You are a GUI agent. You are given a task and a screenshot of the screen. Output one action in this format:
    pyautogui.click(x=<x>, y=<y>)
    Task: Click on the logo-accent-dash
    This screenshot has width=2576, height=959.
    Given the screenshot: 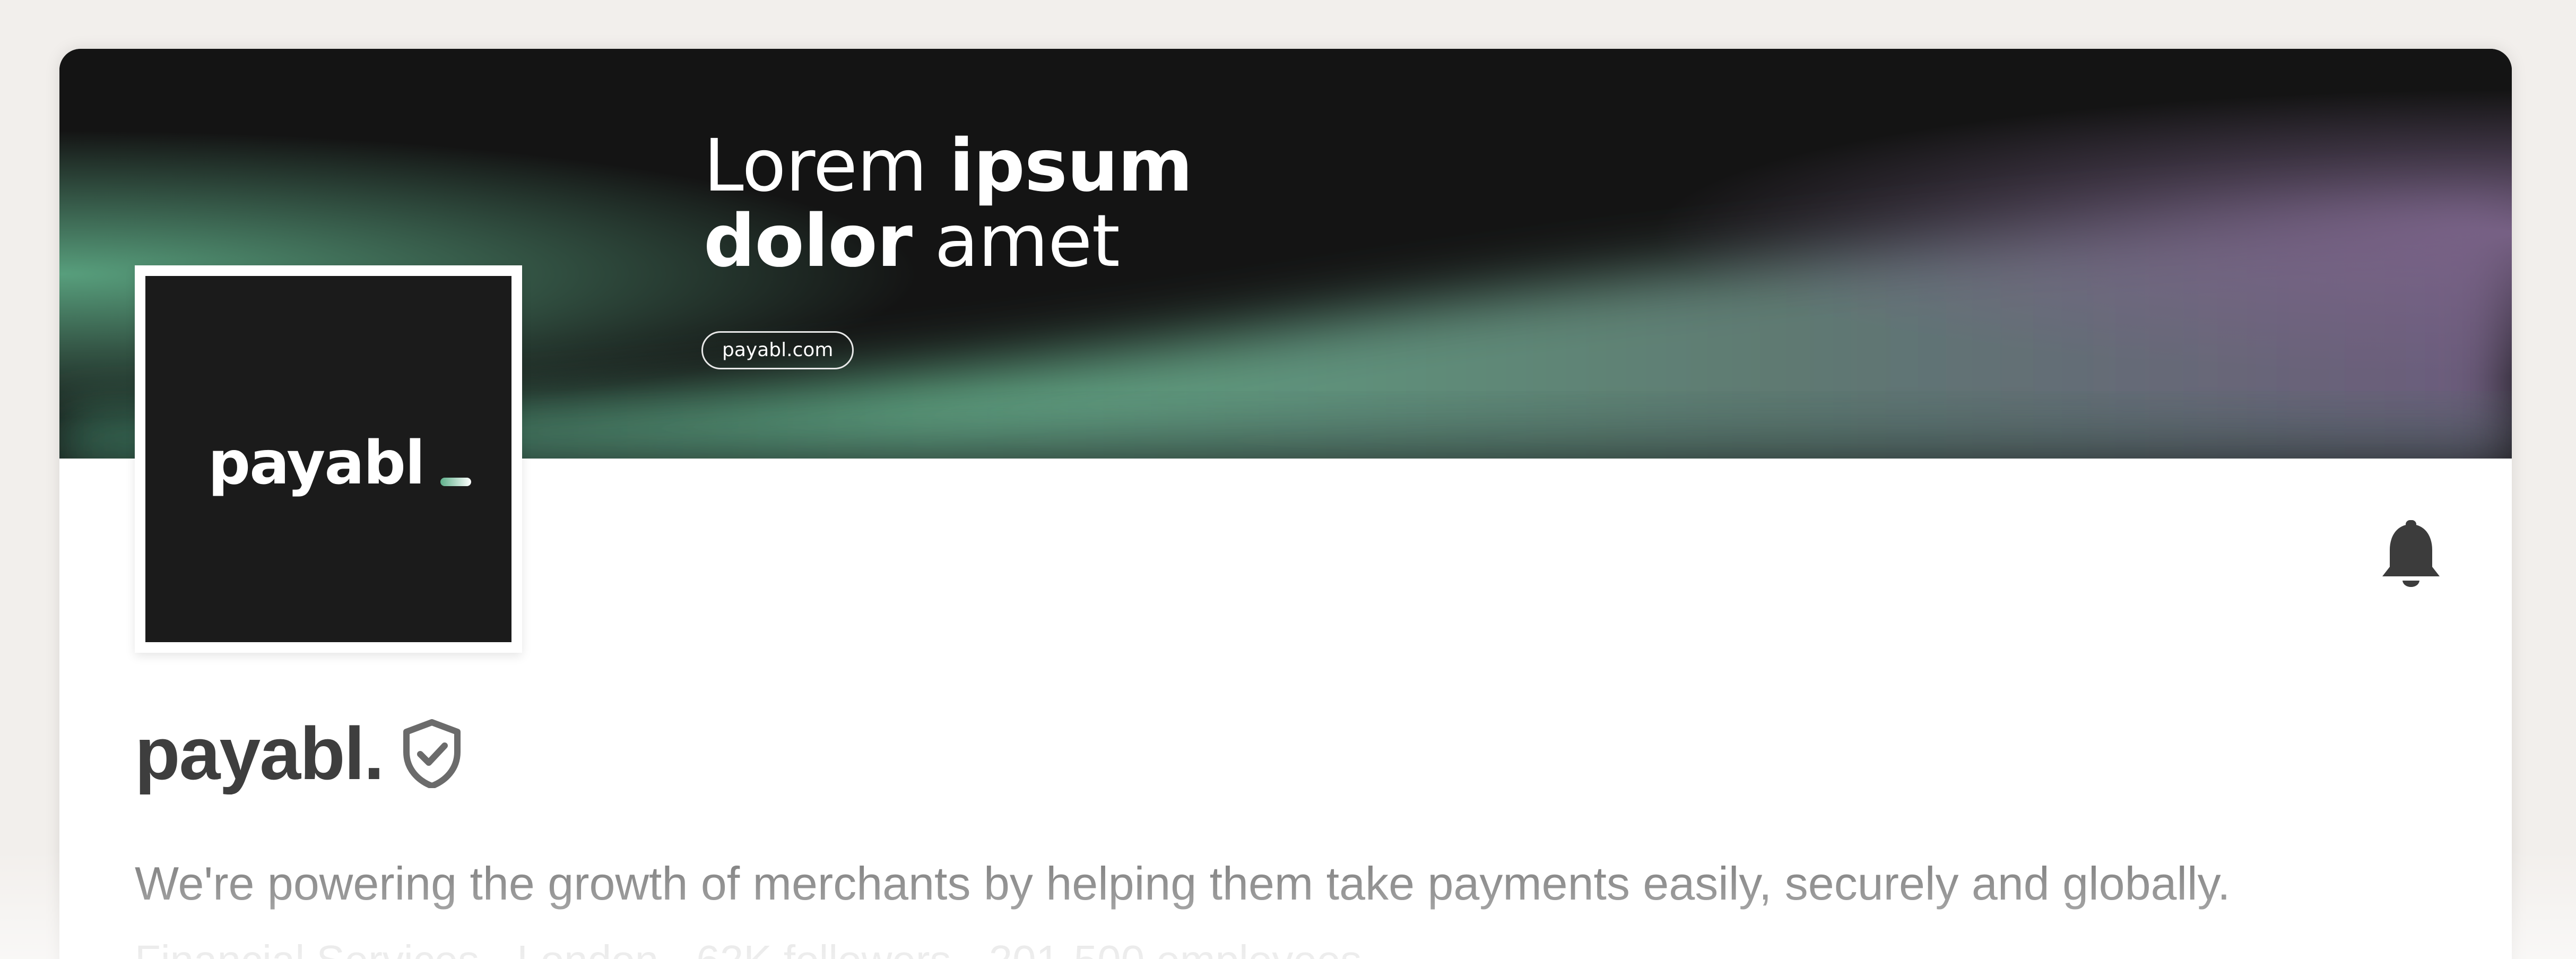 What is the action you would take?
    pyautogui.click(x=455, y=482)
    